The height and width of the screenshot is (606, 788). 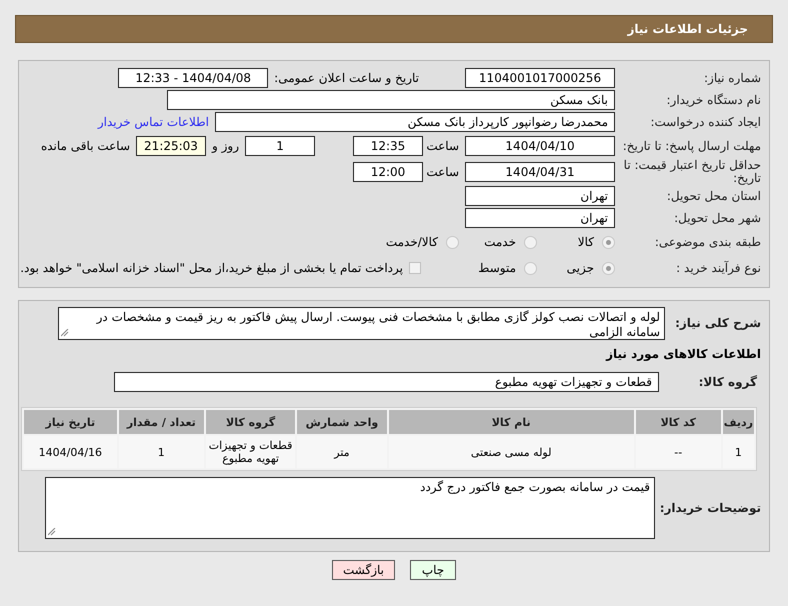 What do you see at coordinates (718, 268) in the screenshot?
I see `field-label: نوع فرآیند خرید :` at bounding box center [718, 268].